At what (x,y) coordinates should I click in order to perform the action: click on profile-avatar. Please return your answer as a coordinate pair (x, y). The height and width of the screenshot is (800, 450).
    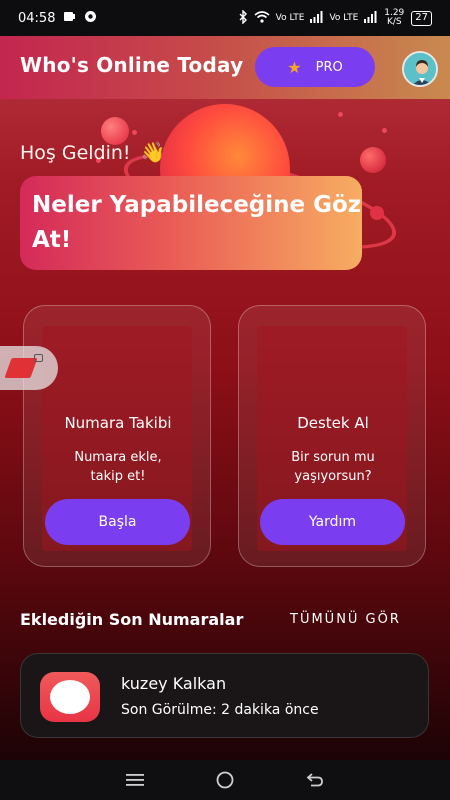
    Looking at the image, I should click on (420, 69).